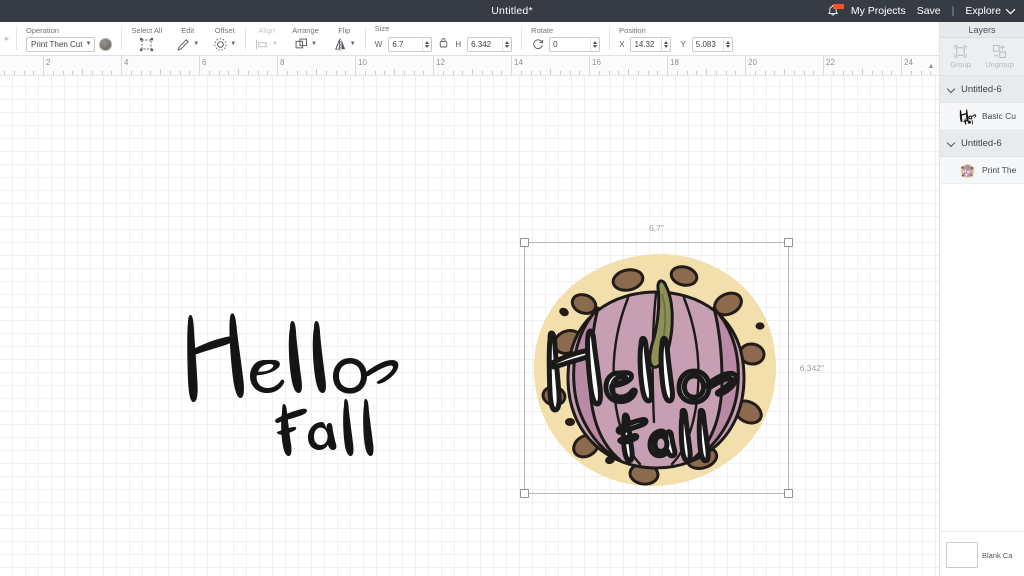 Image resolution: width=1024 pixels, height=576 pixels. Describe the element at coordinates (838, 6) in the screenshot. I see `notification-badge` at that location.